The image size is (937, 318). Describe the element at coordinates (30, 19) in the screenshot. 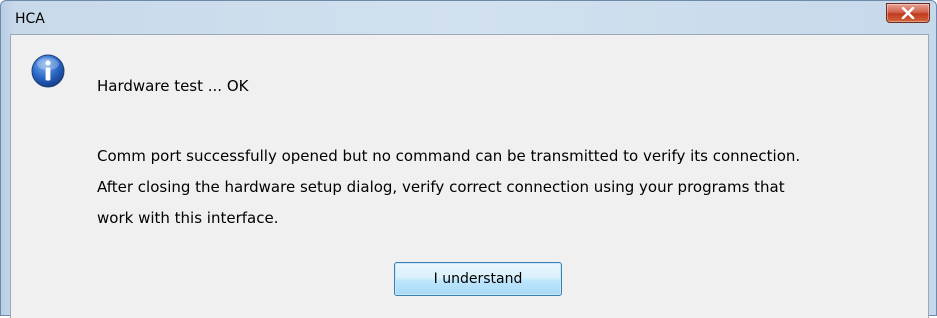

I see `window-title: HCA` at that location.